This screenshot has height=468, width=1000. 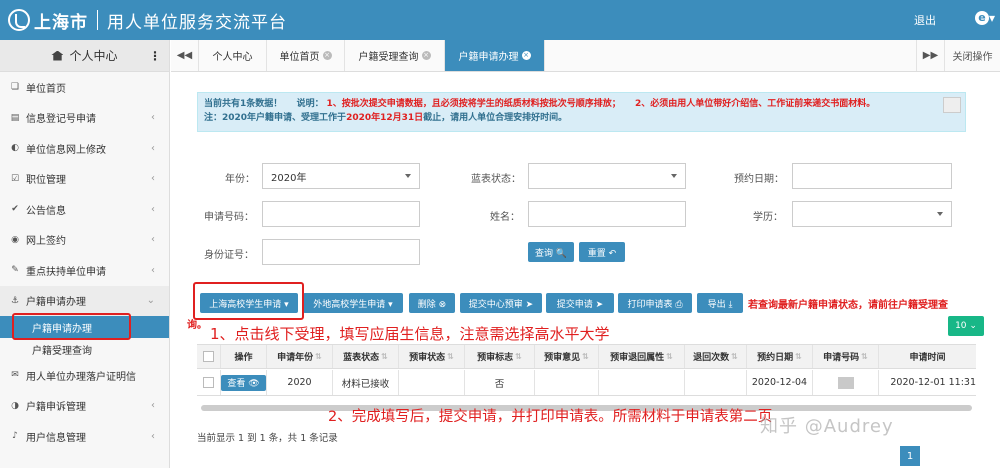 I want to click on notice-close-button, so click(x=952, y=105).